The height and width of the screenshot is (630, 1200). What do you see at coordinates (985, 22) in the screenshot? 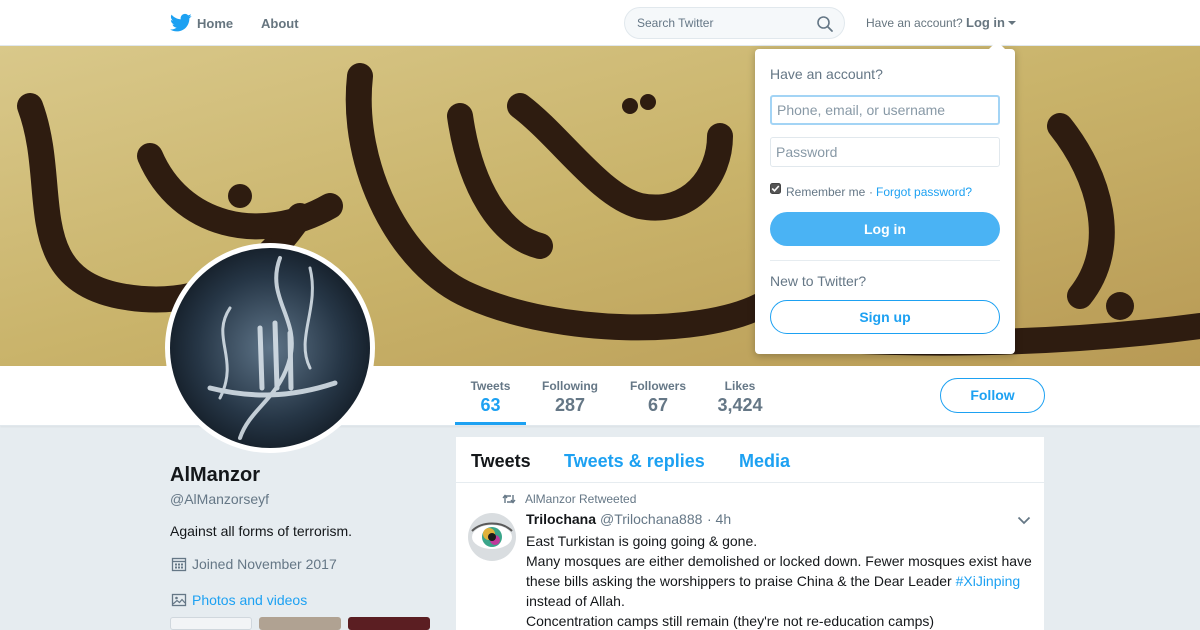
I see `login-dropdown-toggle: Log in` at bounding box center [985, 22].